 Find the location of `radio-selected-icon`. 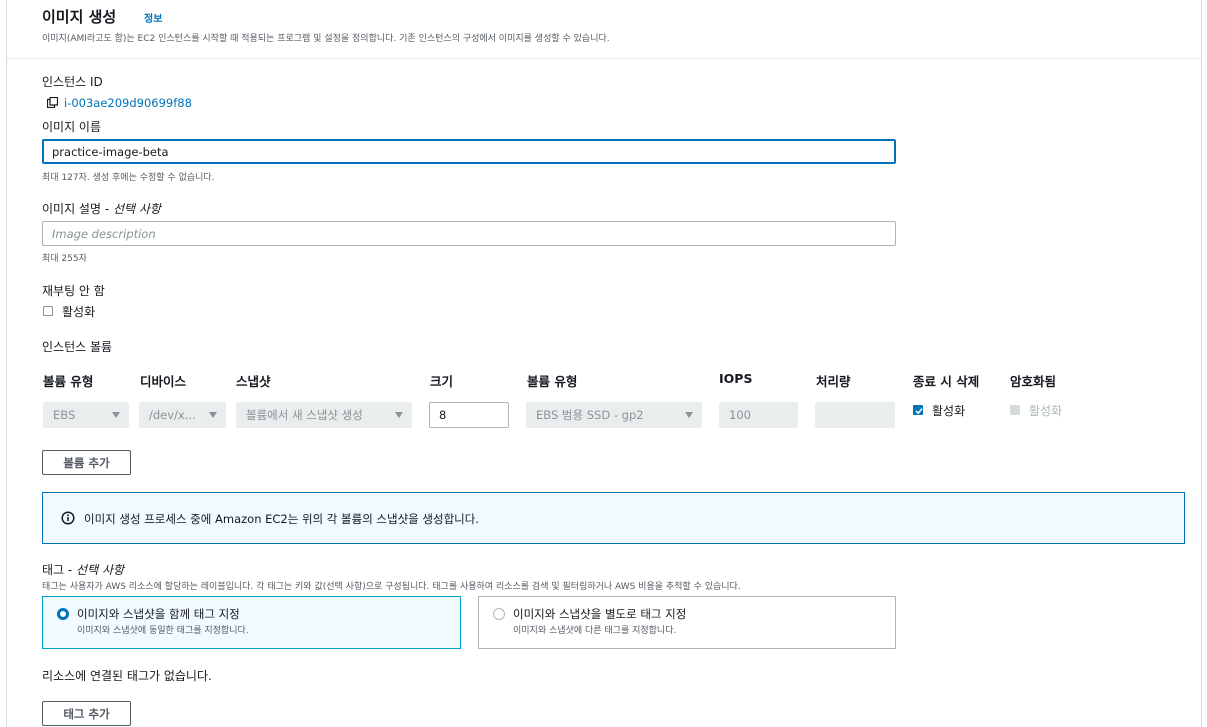

radio-selected-icon is located at coordinates (63, 614).